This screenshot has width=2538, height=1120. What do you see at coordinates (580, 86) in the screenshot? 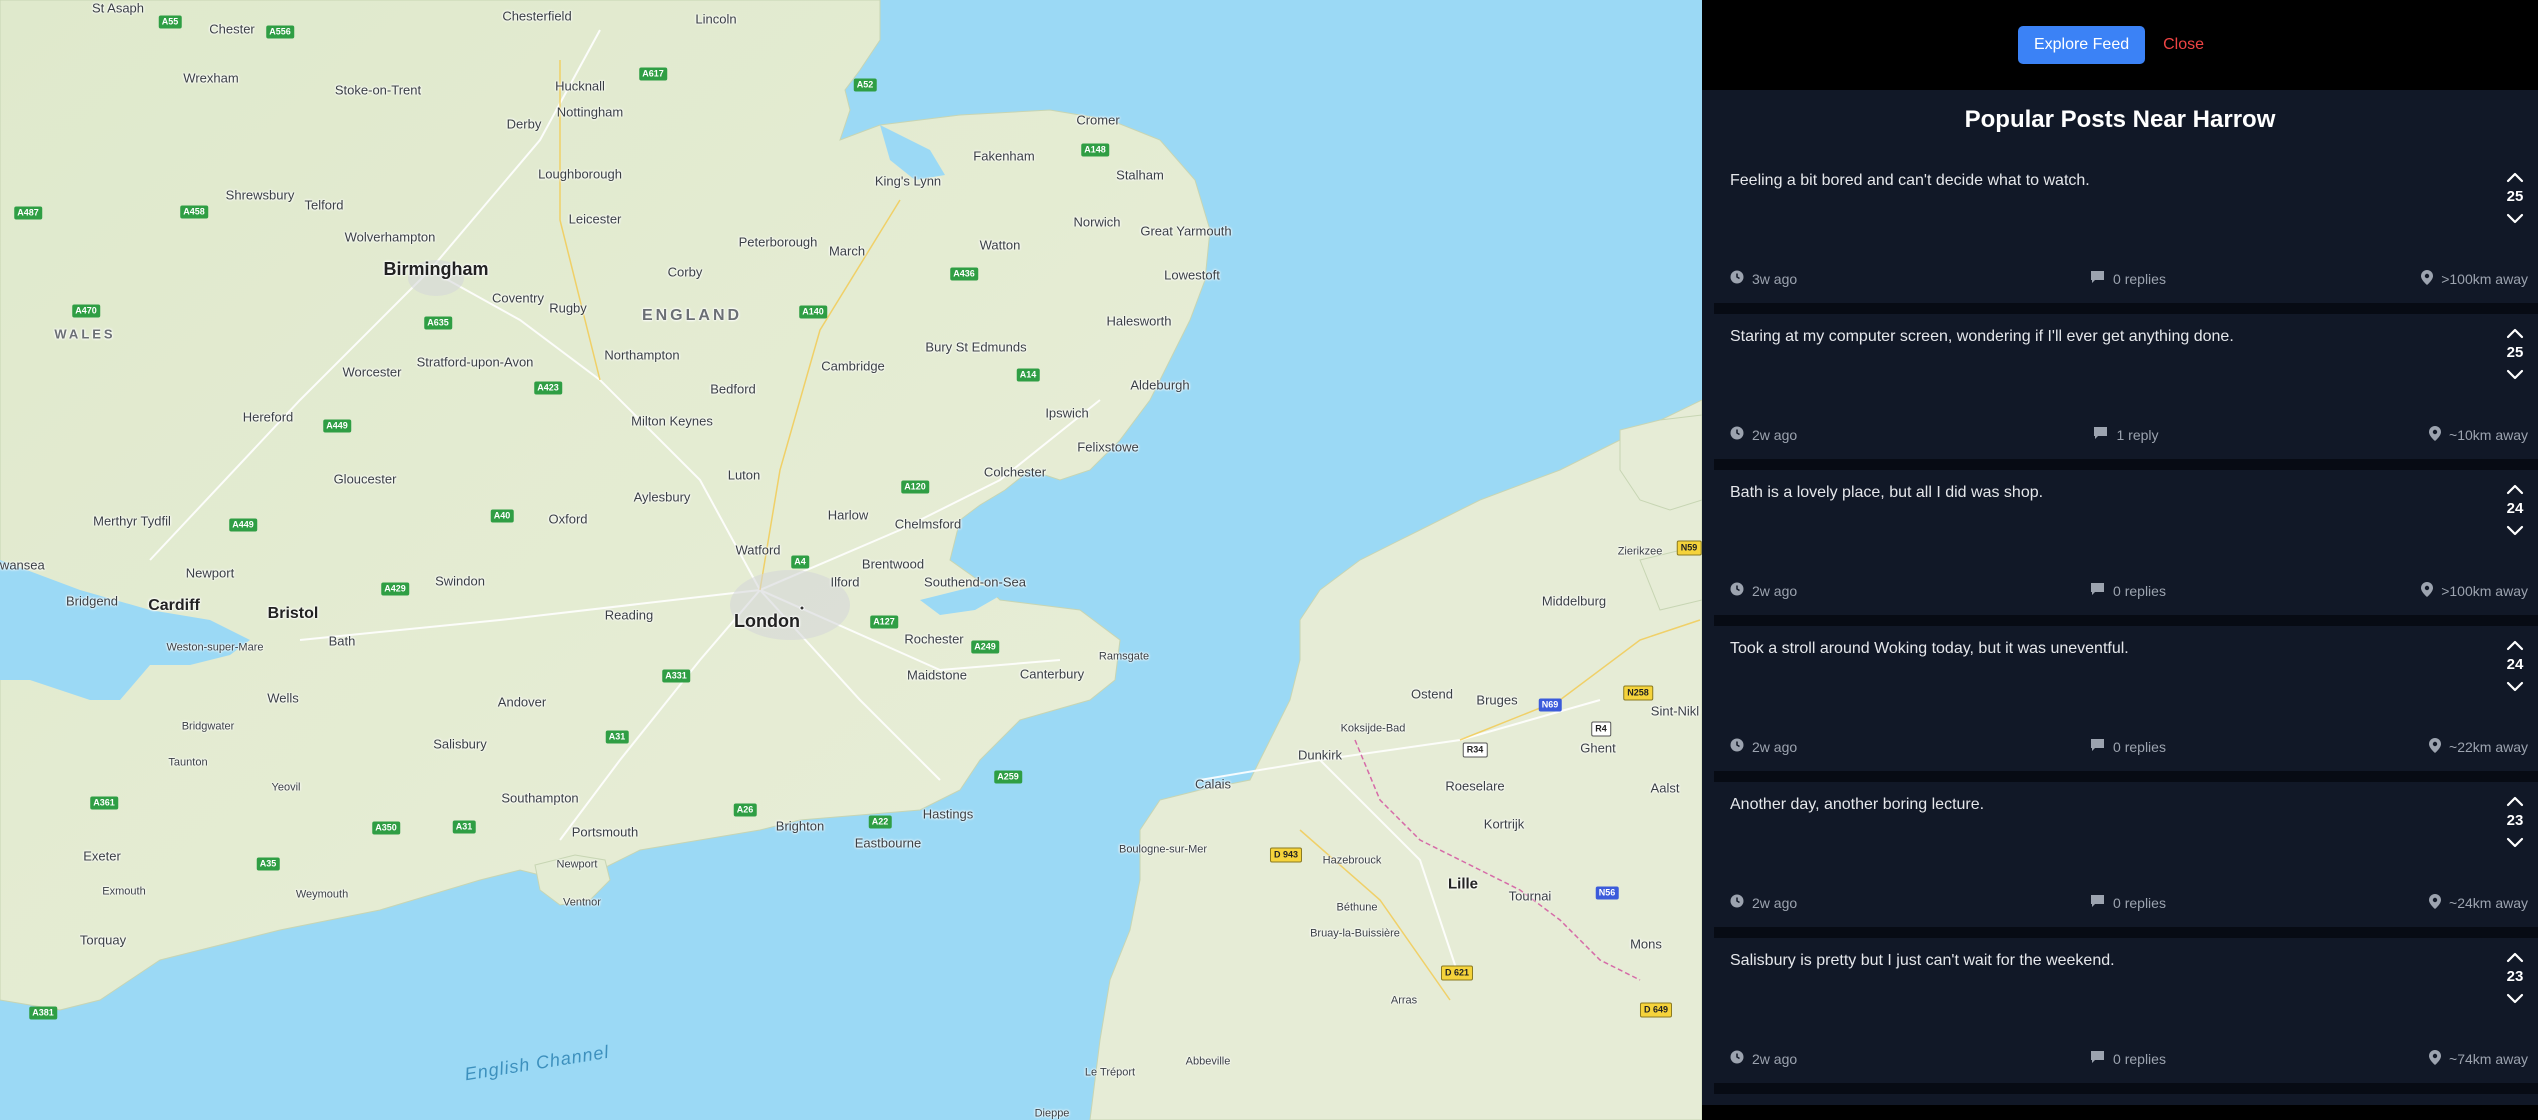
I see `map-label: Hucknall` at bounding box center [580, 86].